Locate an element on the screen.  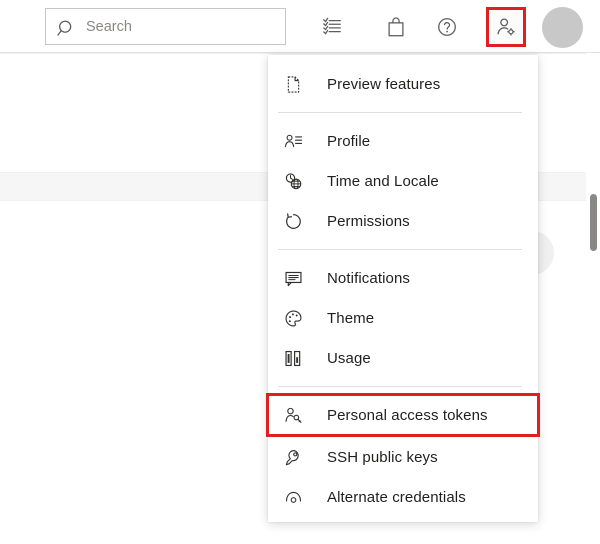
personal-access-tokens-icon is located at coordinates (293, 415).